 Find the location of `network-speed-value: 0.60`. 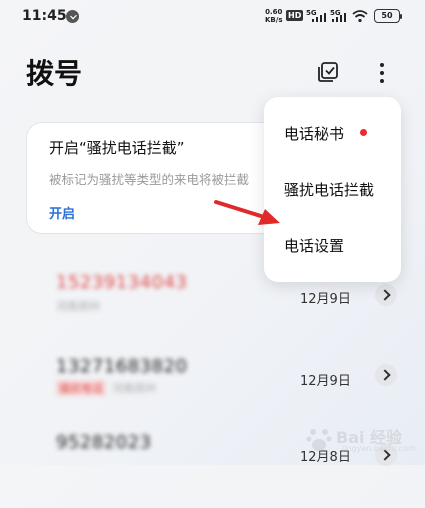

network-speed-value: 0.60 is located at coordinates (274, 12).